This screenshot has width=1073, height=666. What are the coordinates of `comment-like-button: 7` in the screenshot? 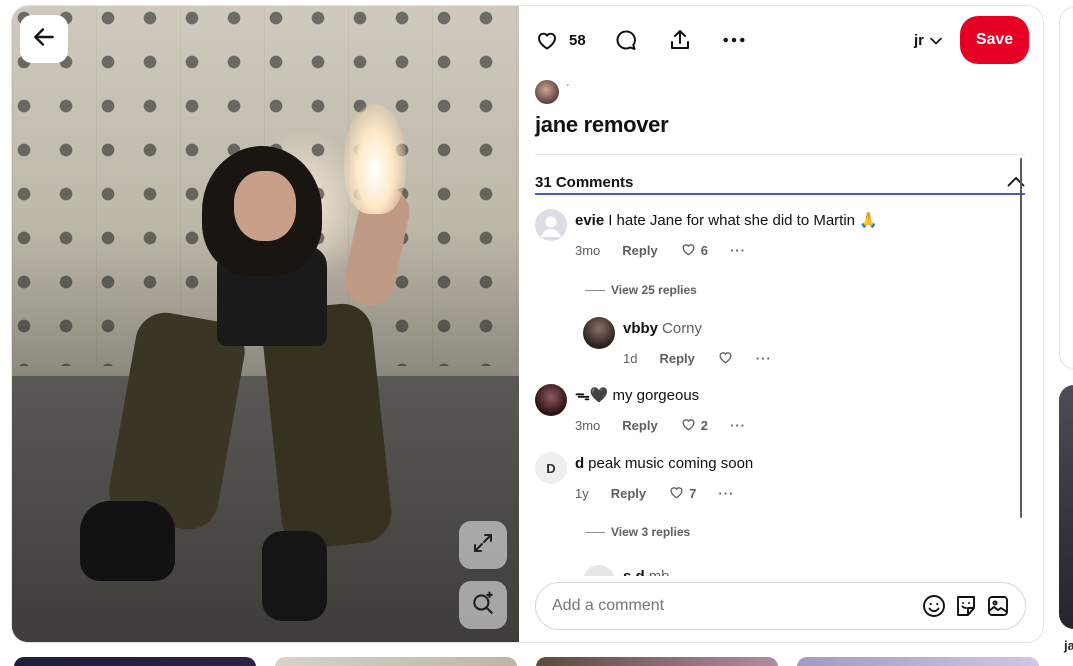 It's located at (682, 493).